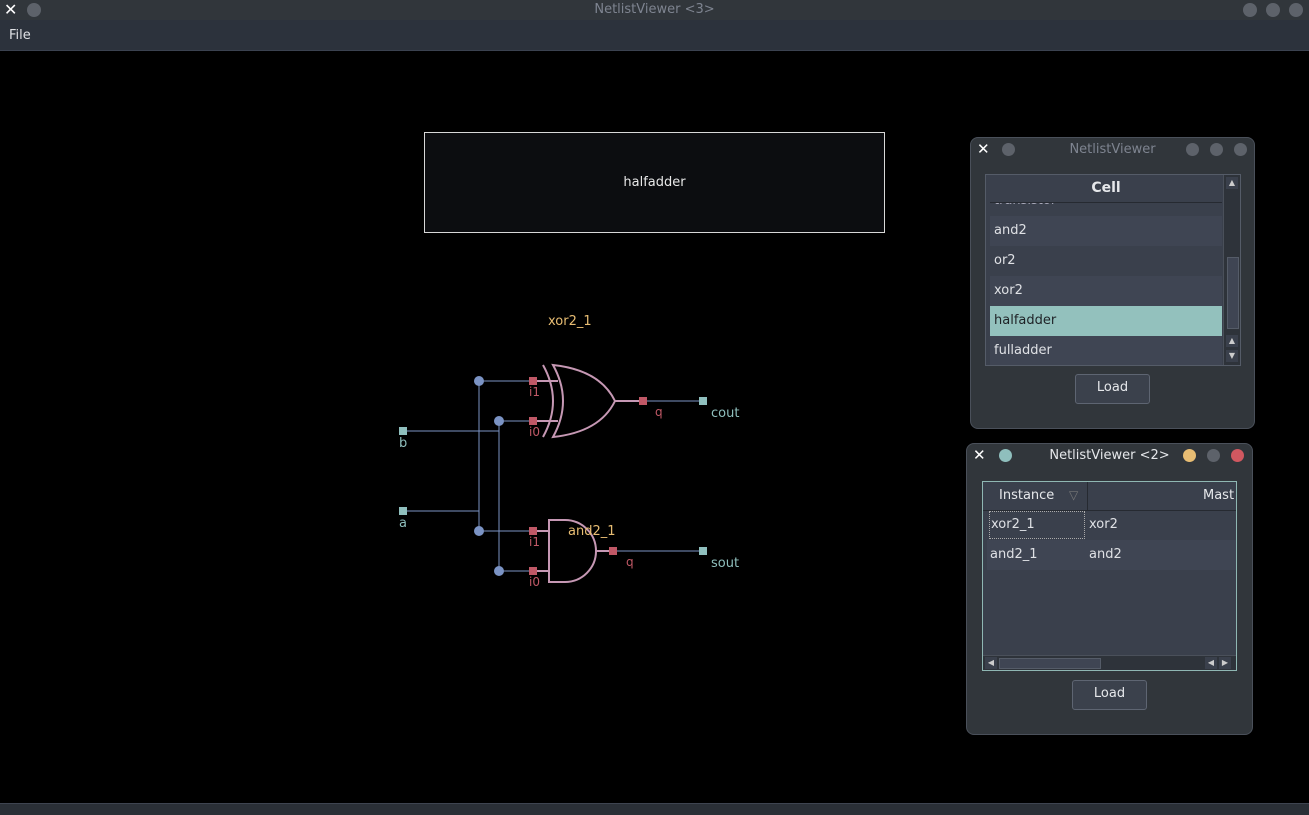  Describe the element at coordinates (403, 443) in the screenshot. I see `port-label-b: b` at that location.